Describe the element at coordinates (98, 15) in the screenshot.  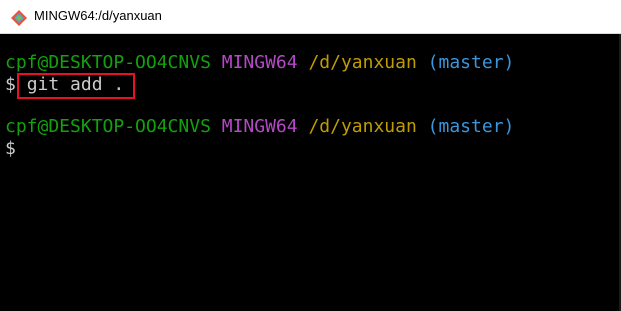
I see `window-title: MINGW64:/d/yanxuan` at that location.